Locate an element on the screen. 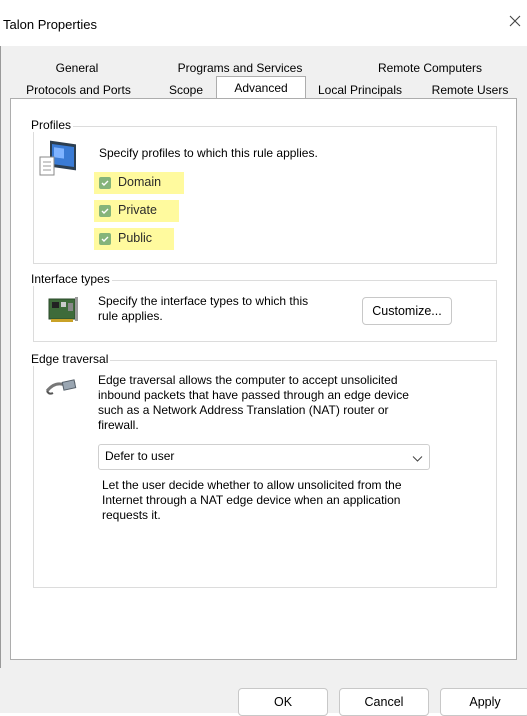 The image size is (527, 716). private-checkbox: Private is located at coordinates (136, 211).